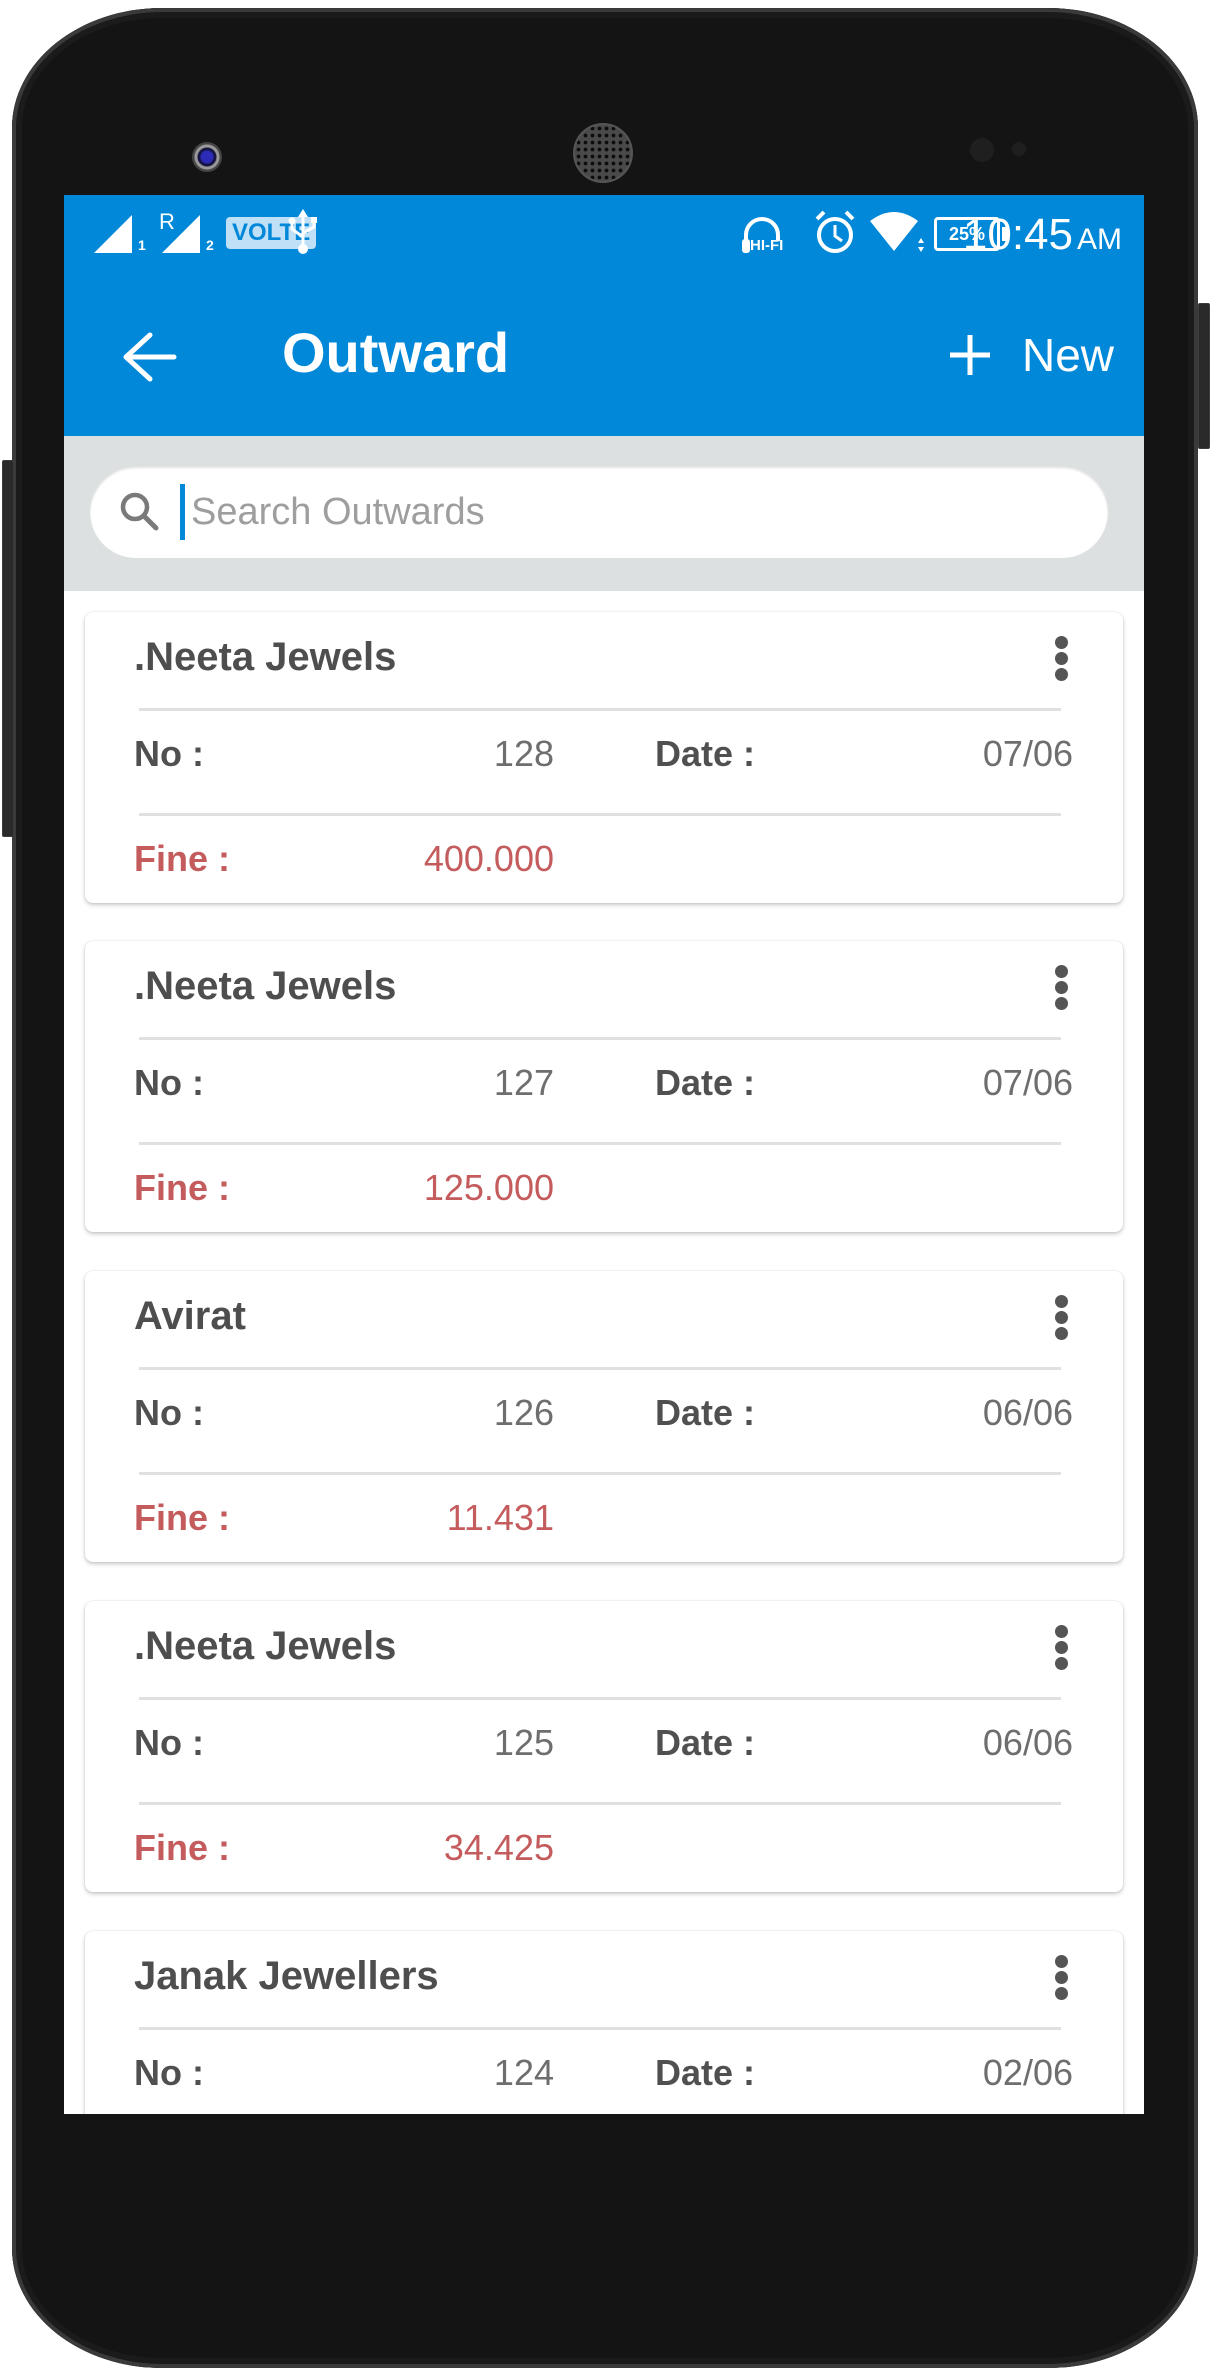 This screenshot has height=2375, width=1210. What do you see at coordinates (1204, 376) in the screenshot?
I see `power-button` at bounding box center [1204, 376].